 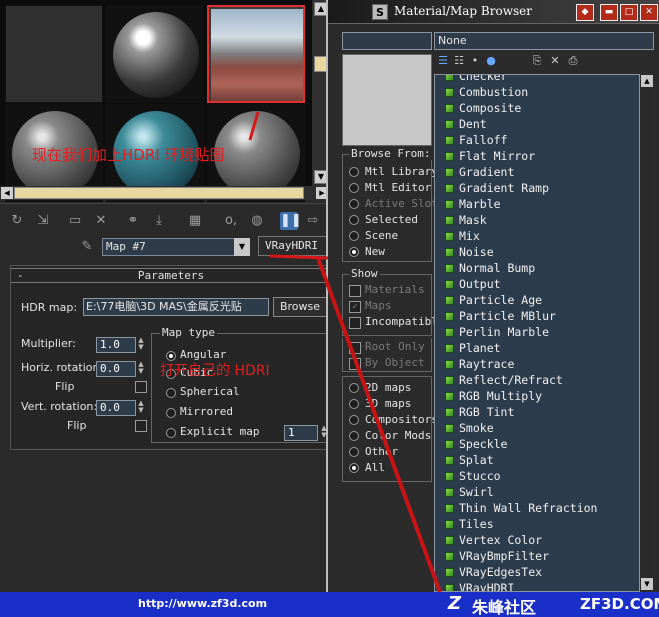 I want to click on multiplier-spinner: 1.0, so click(x=116, y=345).